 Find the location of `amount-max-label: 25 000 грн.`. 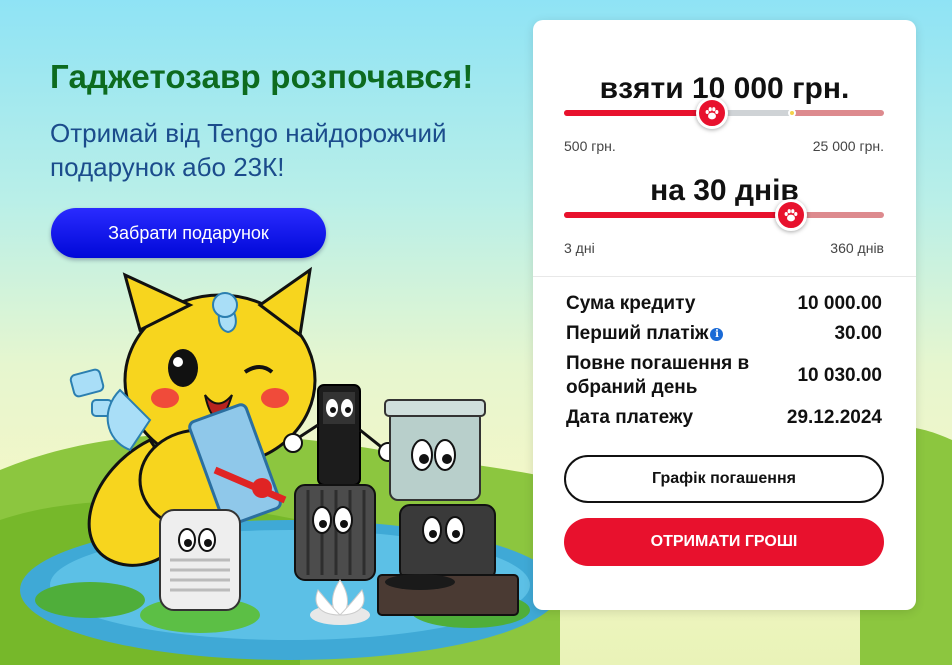

amount-max-label: 25 000 грн. is located at coordinates (848, 146).